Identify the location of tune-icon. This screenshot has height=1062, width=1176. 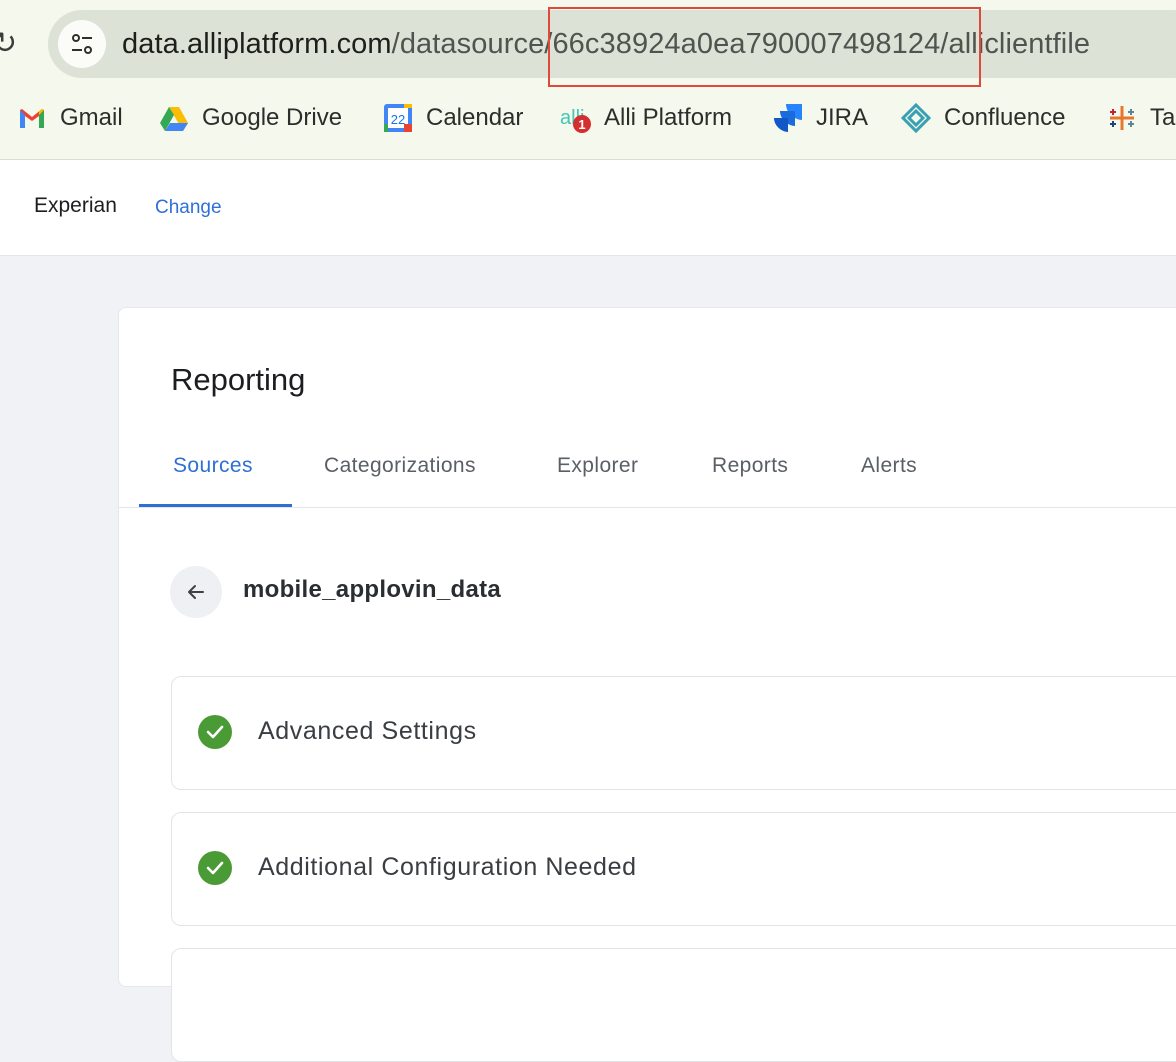
(82, 44).